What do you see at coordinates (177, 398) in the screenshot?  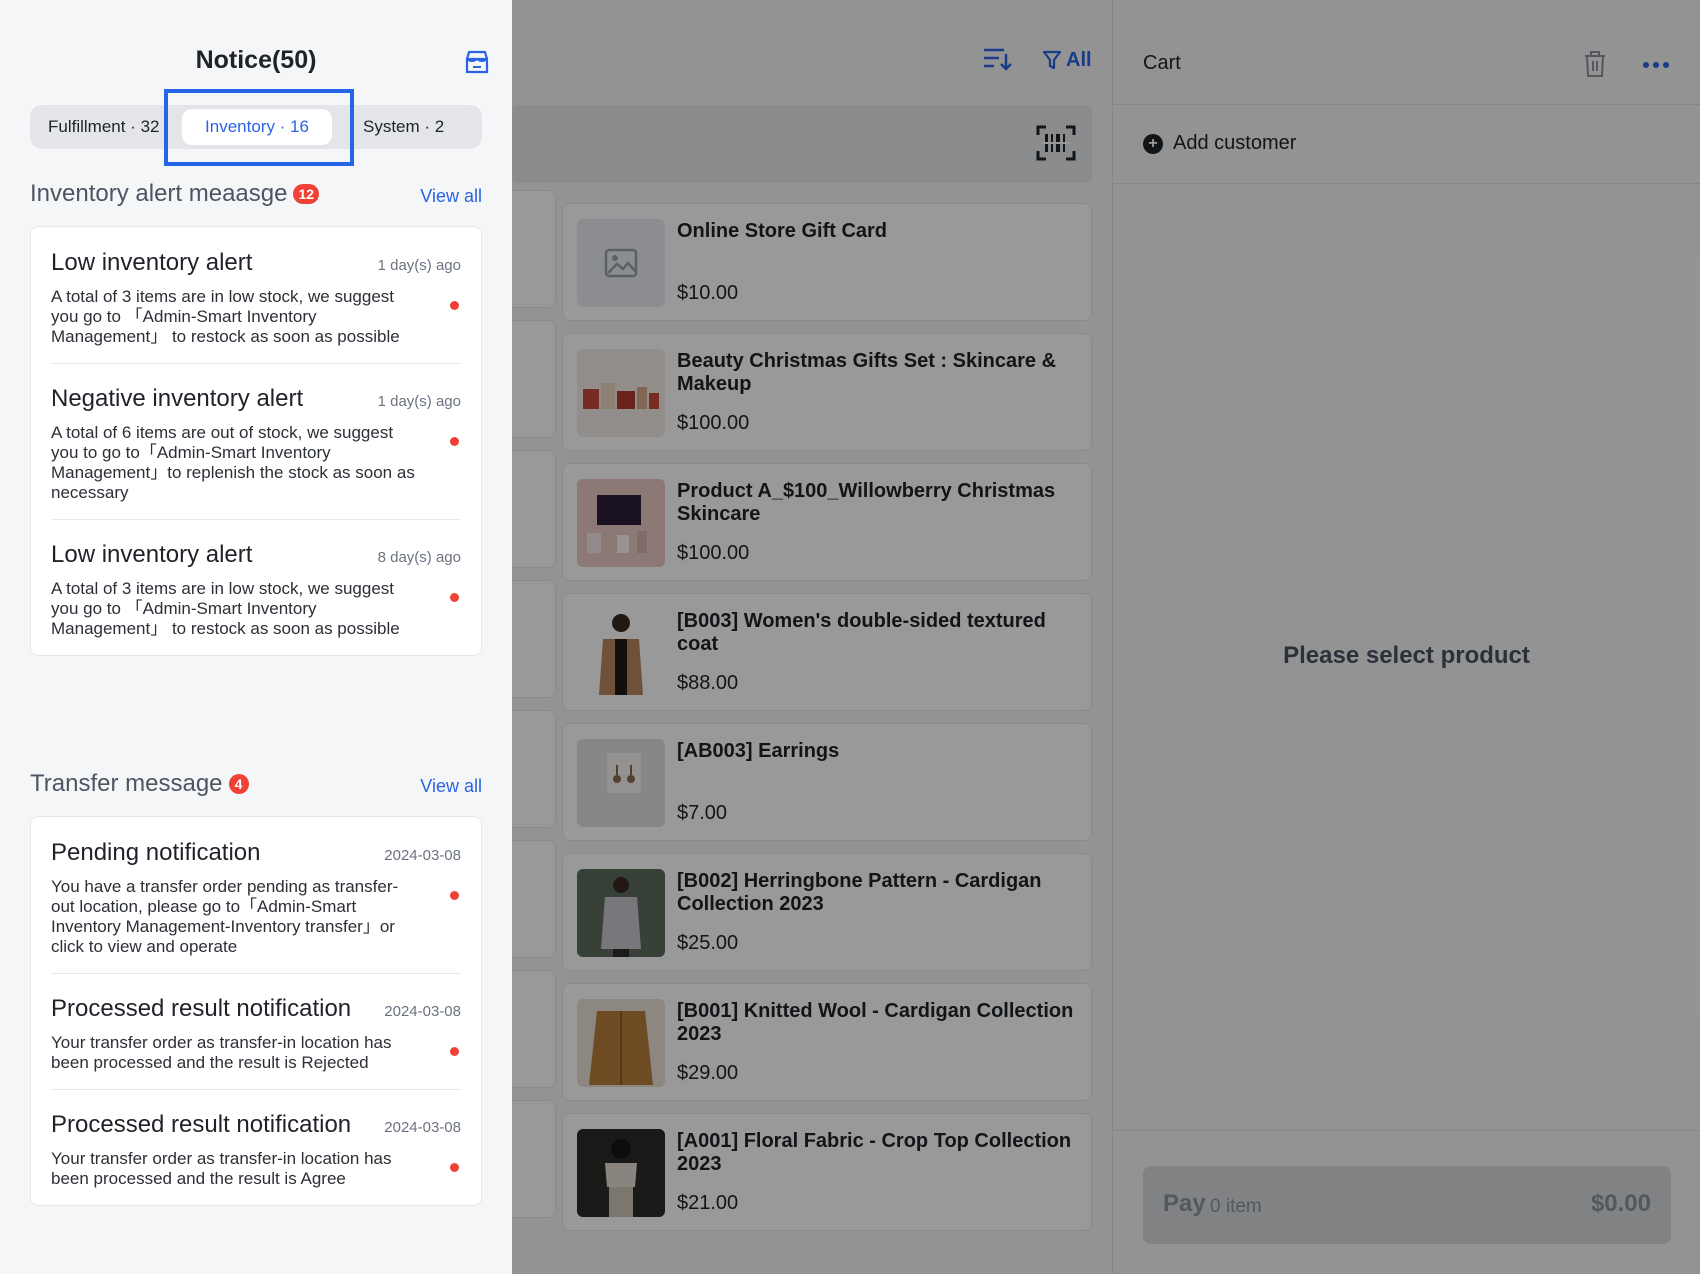 I see `message-title: Negative inventory alert` at bounding box center [177, 398].